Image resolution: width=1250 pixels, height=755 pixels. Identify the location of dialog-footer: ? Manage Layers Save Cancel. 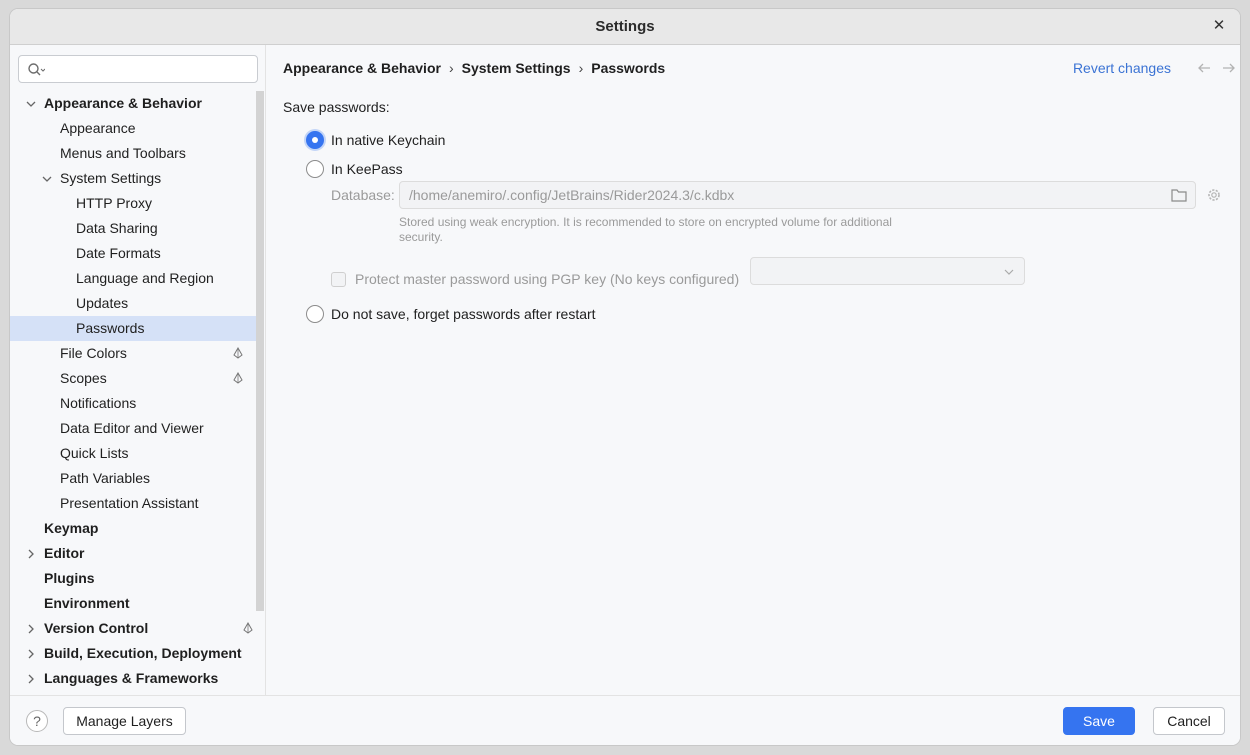
(625, 720).